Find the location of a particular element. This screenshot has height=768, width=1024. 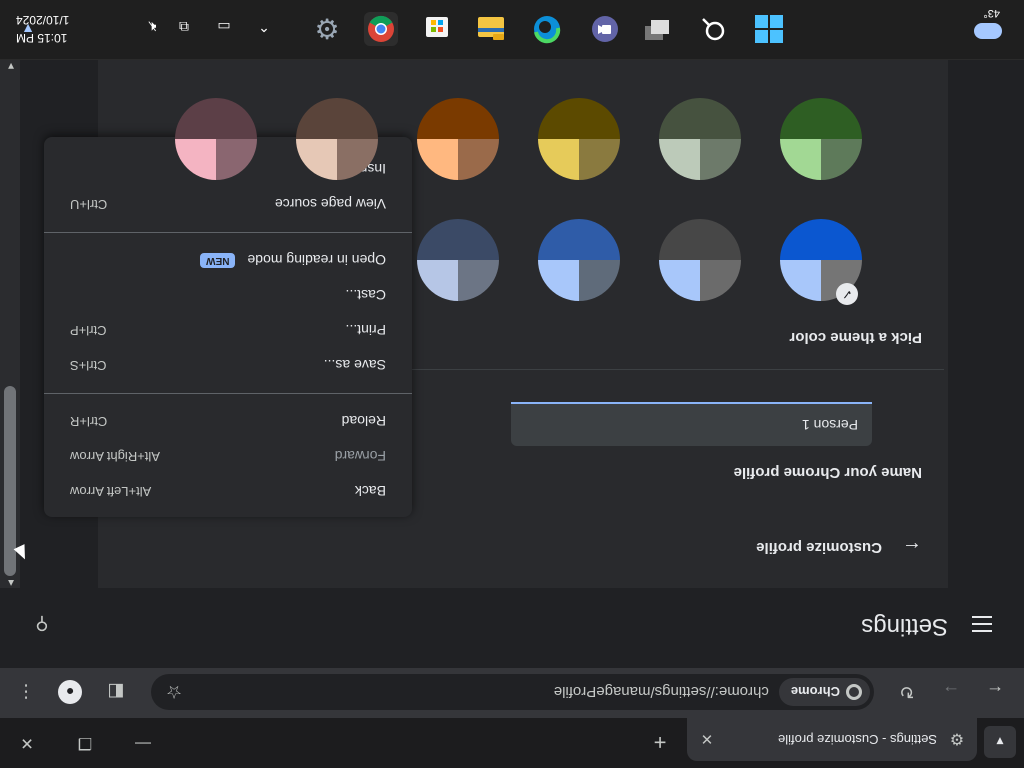

search-icon is located at coordinates (713, 29).